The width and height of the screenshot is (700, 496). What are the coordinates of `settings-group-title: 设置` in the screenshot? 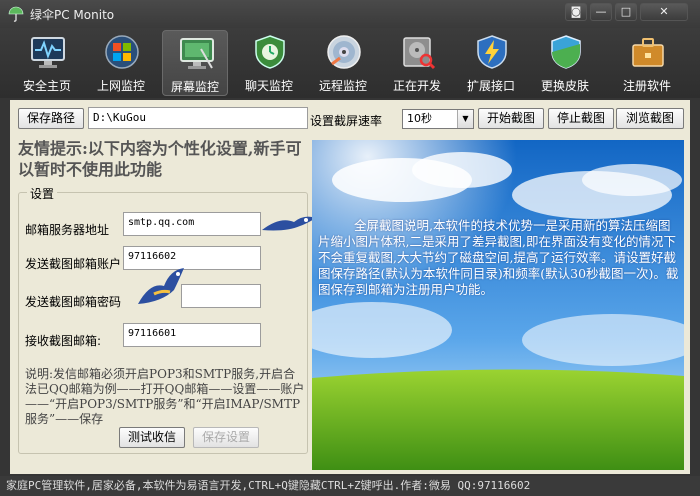 It's located at (42, 193).